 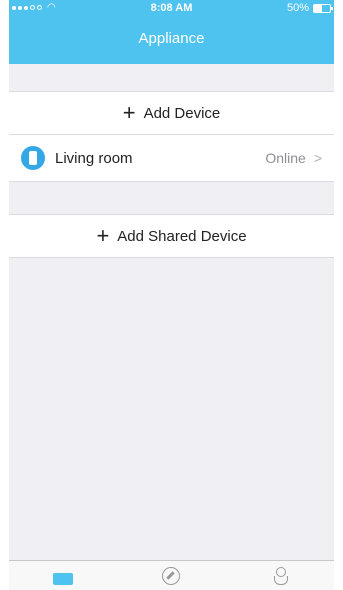 I want to click on user-tab-icon, so click(x=280, y=576).